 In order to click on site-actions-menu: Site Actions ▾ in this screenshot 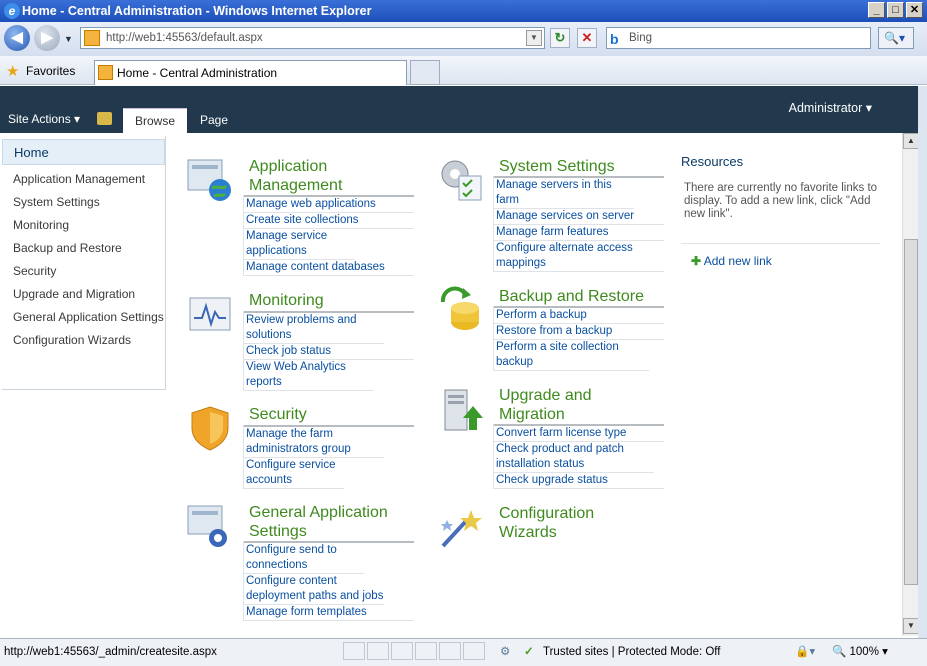, I will do `click(44, 119)`.